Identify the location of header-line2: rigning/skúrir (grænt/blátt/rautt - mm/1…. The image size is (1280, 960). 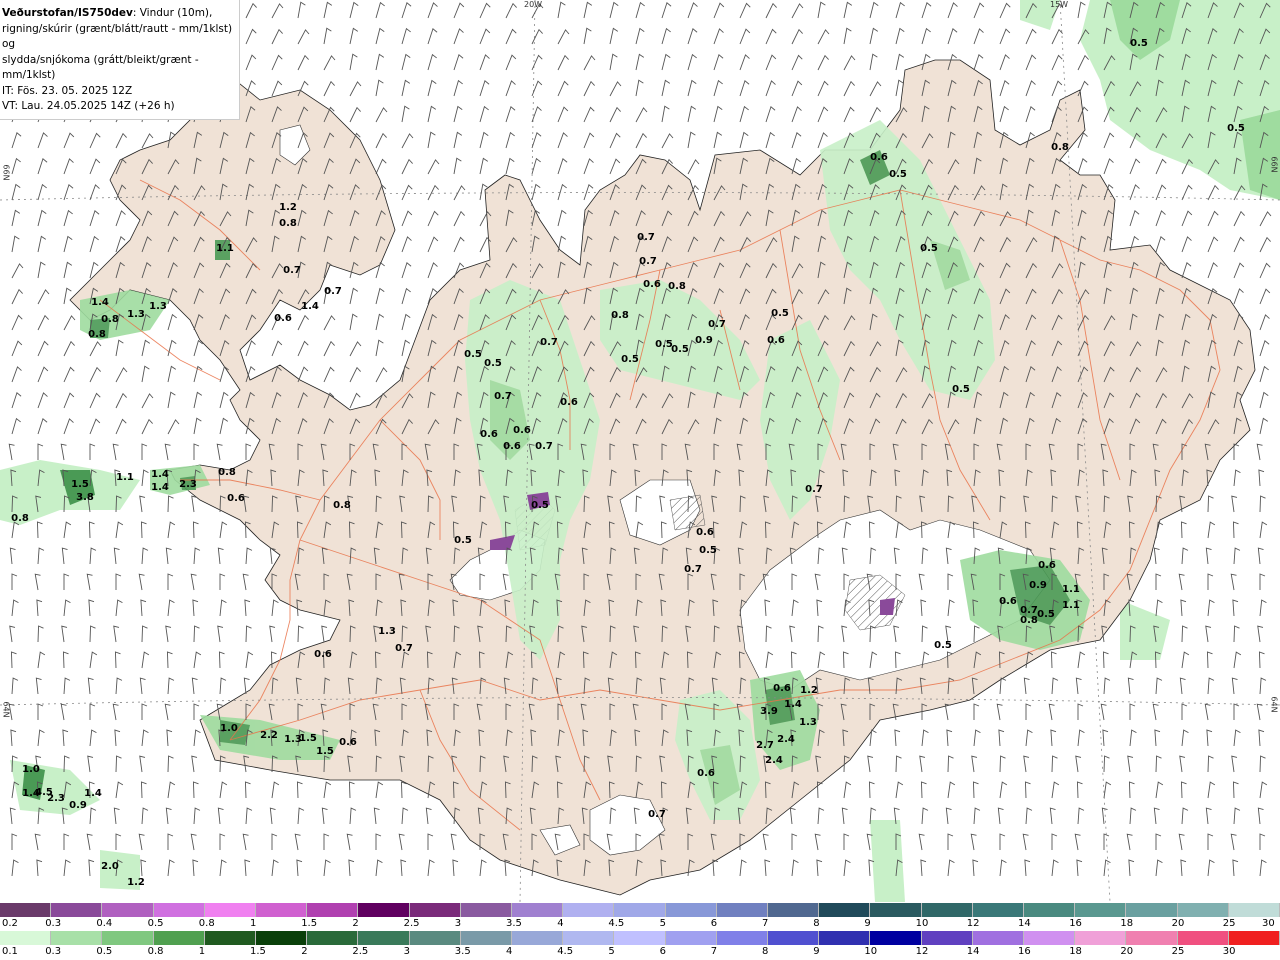
(117, 36).